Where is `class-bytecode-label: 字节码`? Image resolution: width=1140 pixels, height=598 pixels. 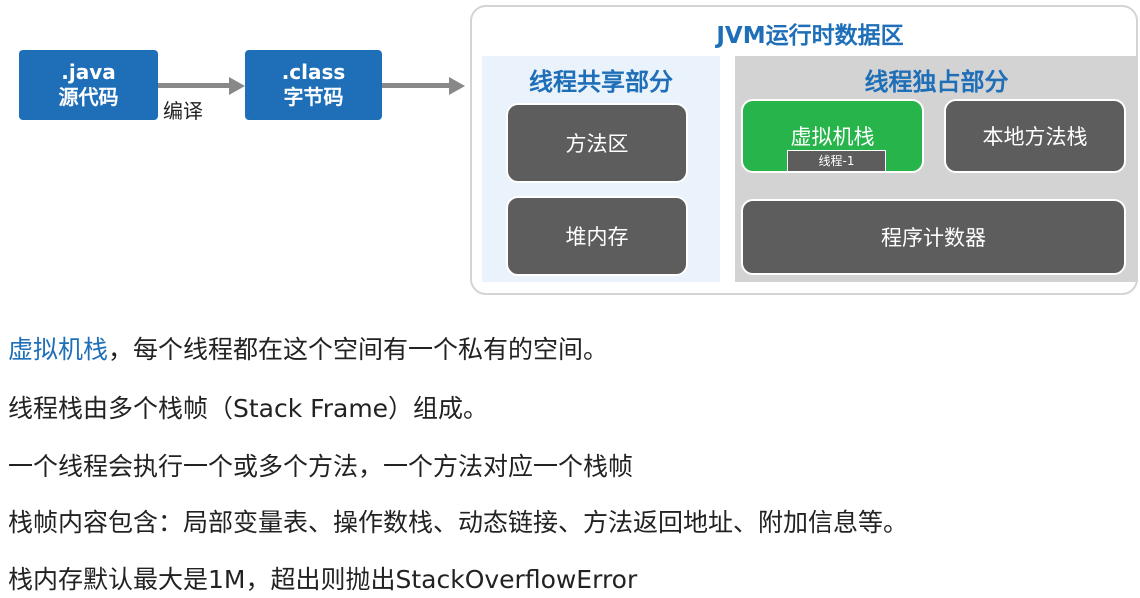
class-bytecode-label: 字节码 is located at coordinates (313, 97).